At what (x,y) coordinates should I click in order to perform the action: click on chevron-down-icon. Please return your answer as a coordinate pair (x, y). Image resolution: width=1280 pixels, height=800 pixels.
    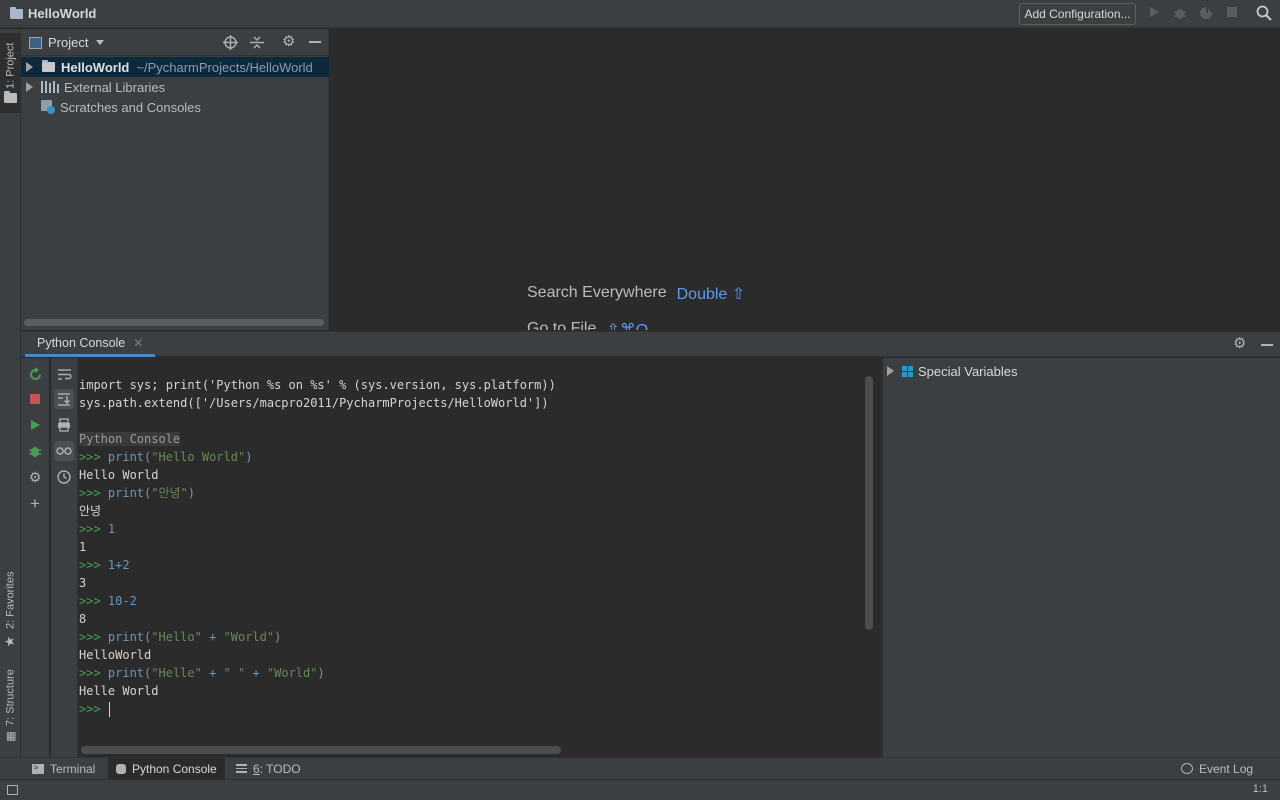
    Looking at the image, I should click on (100, 42).